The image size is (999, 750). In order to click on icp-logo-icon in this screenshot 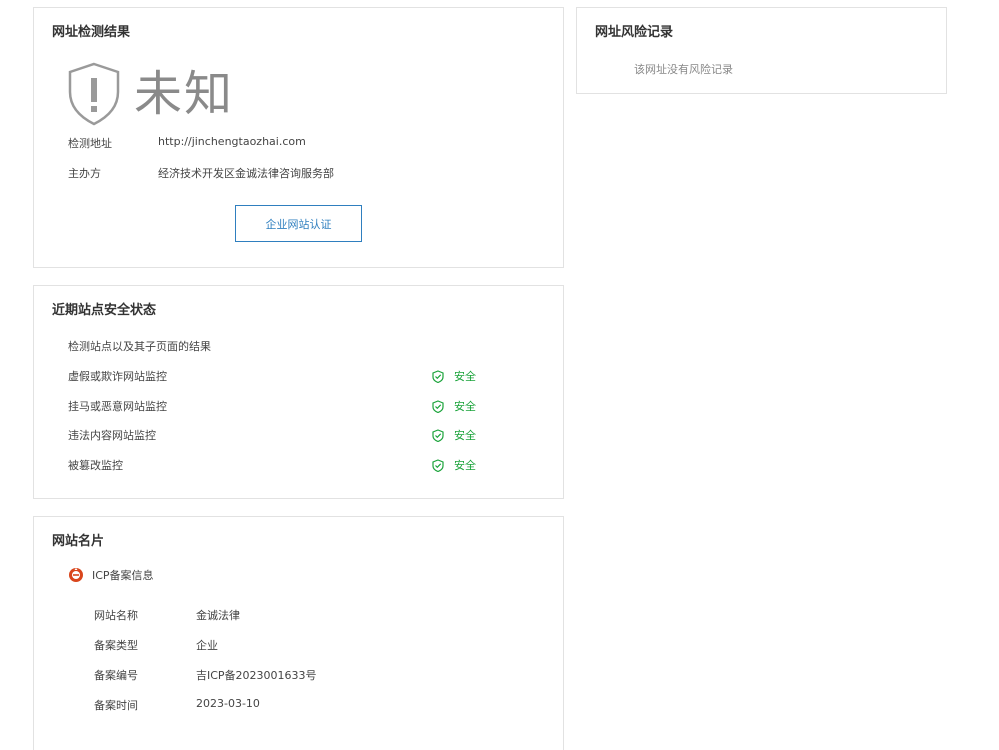, I will do `click(76, 575)`.